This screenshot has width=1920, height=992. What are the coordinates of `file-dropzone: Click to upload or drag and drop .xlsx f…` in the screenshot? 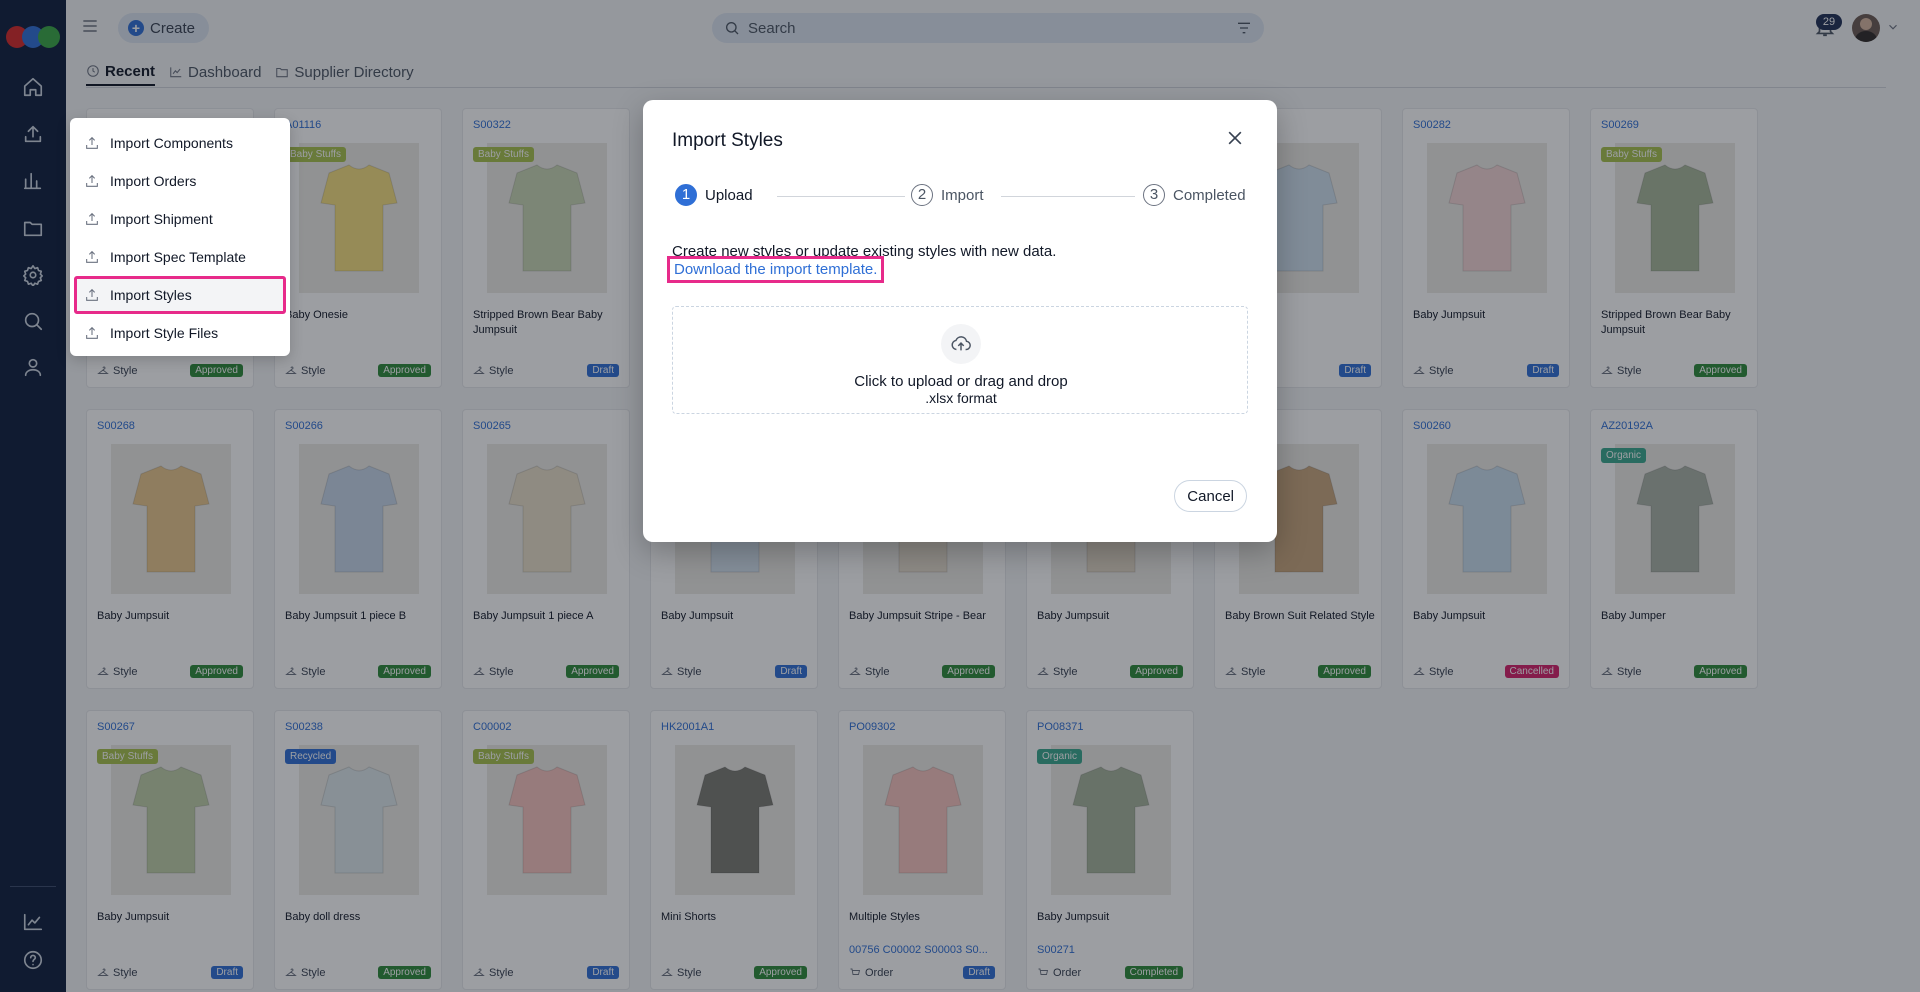 It's located at (960, 360).